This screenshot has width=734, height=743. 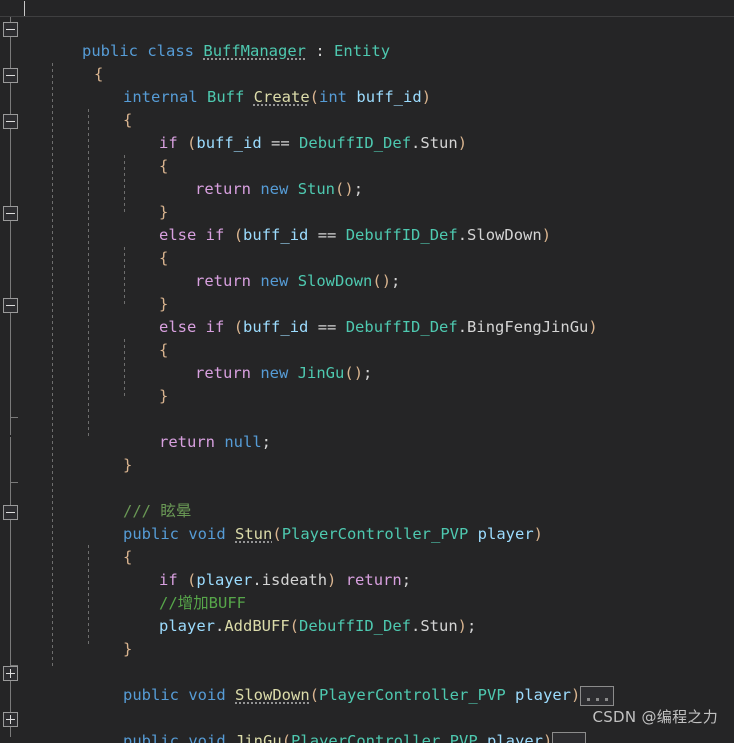 I want to click on outline-tick-a, so click(x=14, y=417).